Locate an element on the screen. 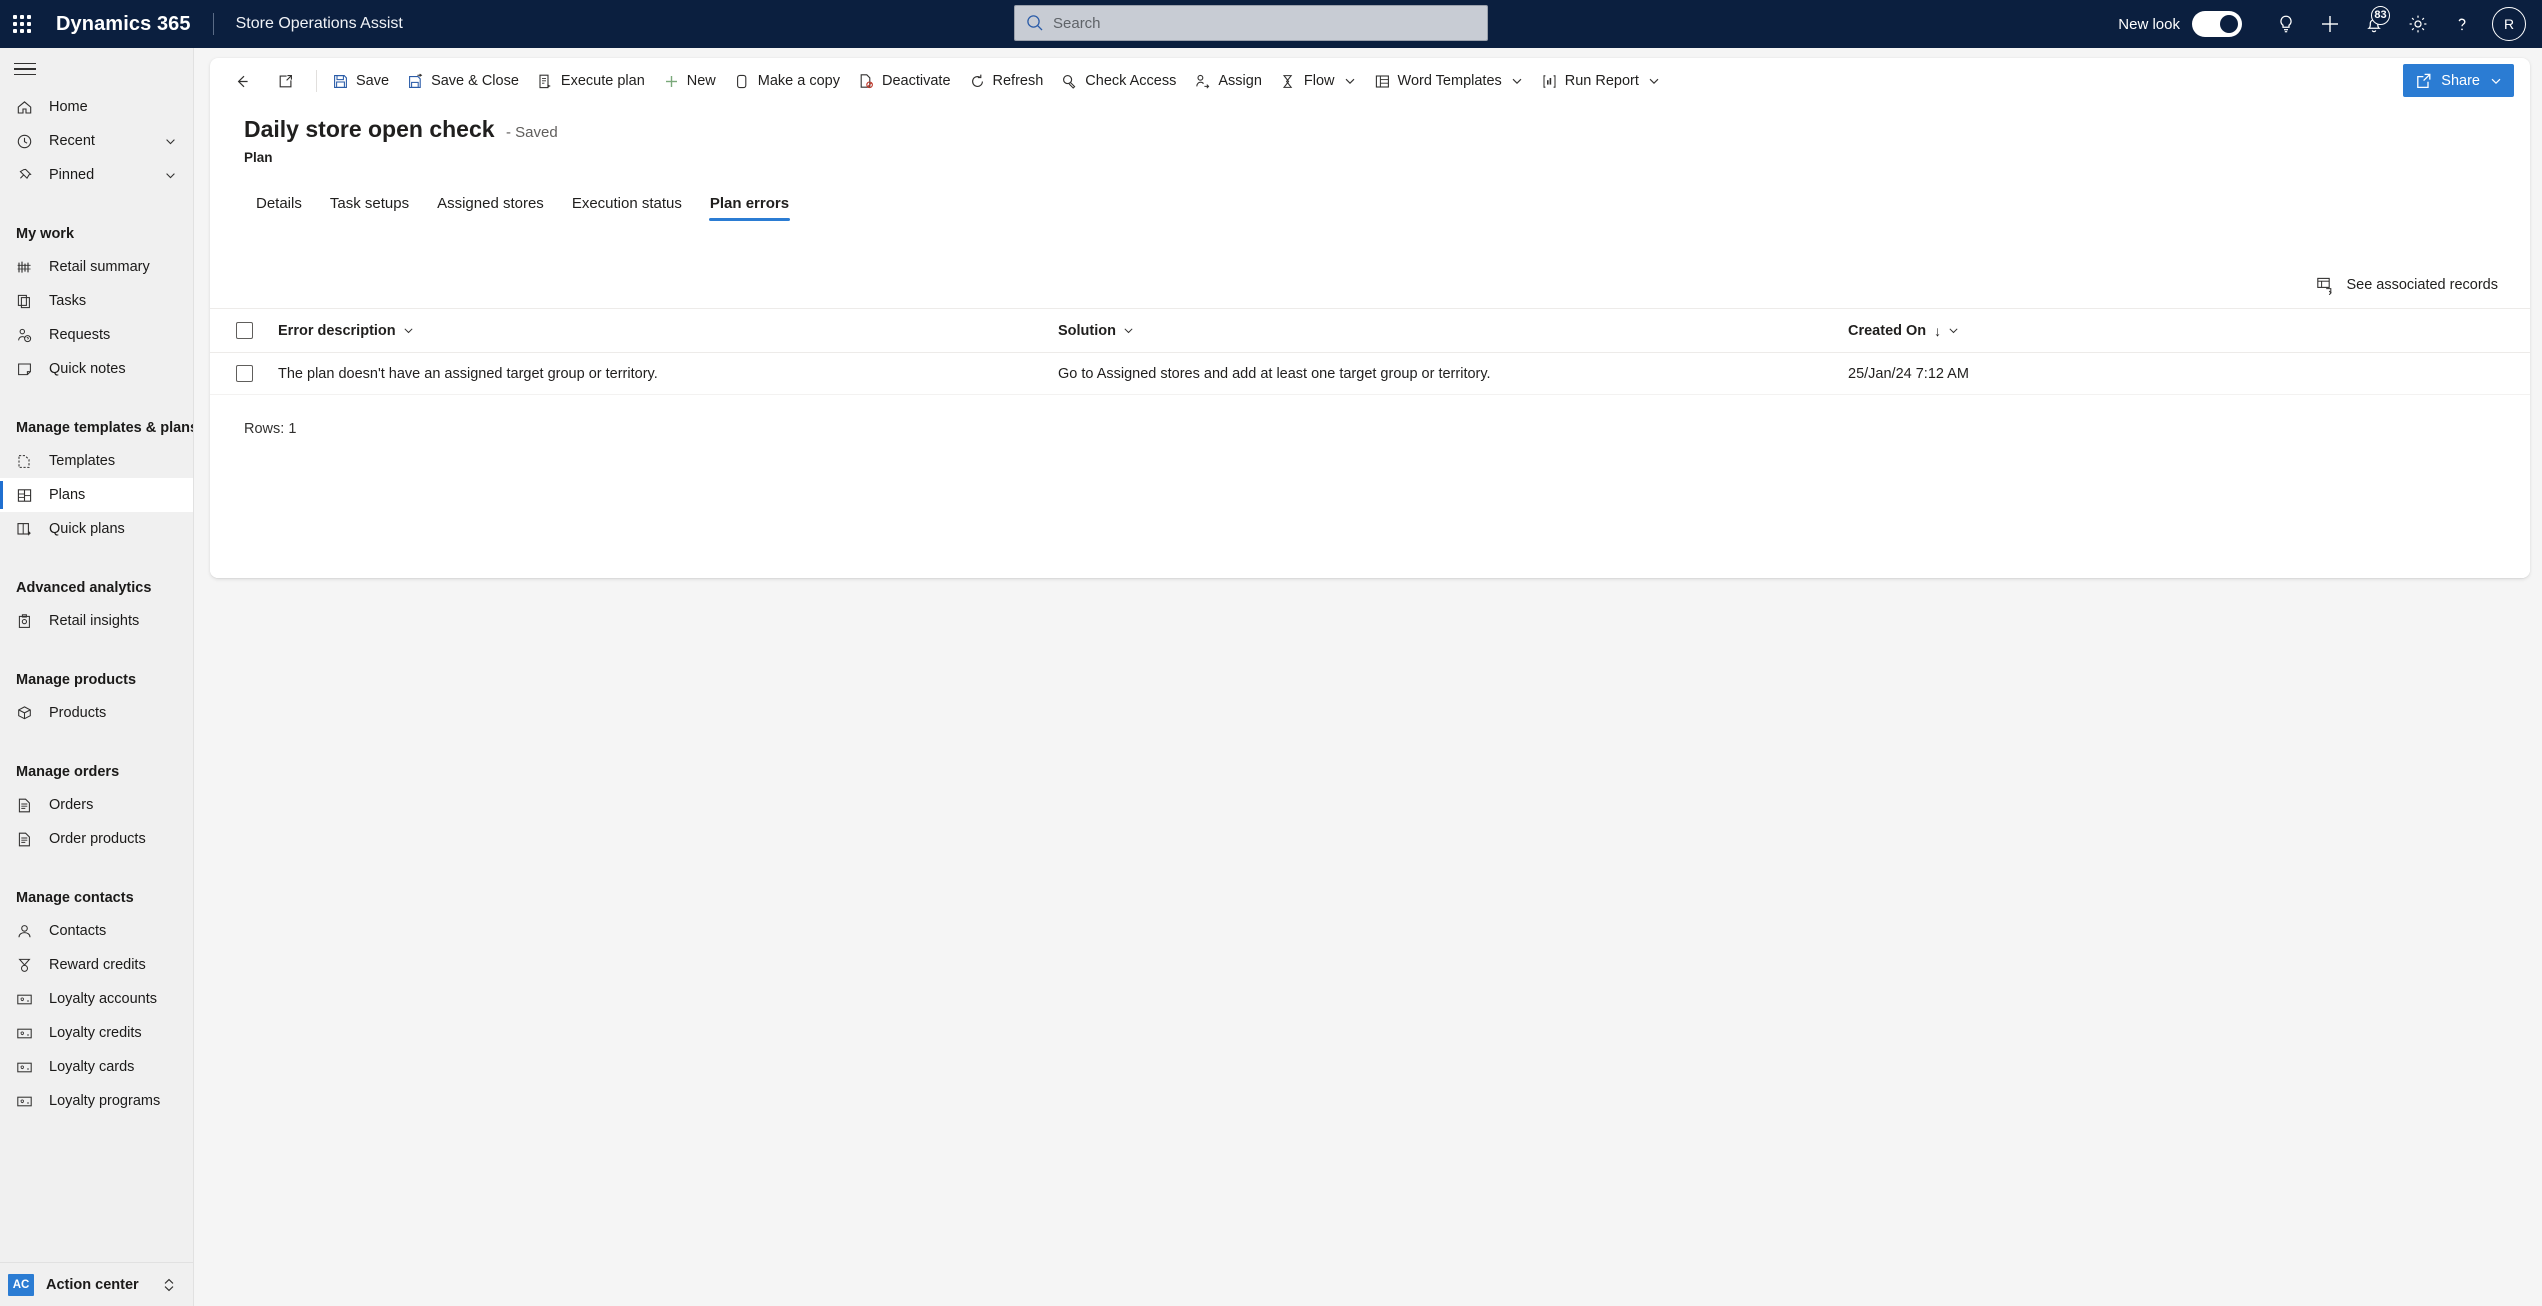 This screenshot has height=1306, width=2542. clock-icon is located at coordinates (27, 141).